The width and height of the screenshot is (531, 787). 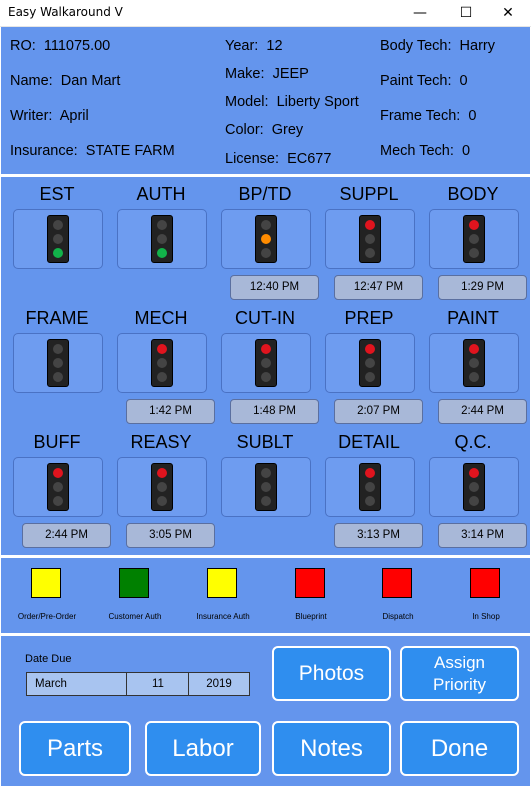 I want to click on date-due-picker: March 11 2019, so click(x=138, y=684).